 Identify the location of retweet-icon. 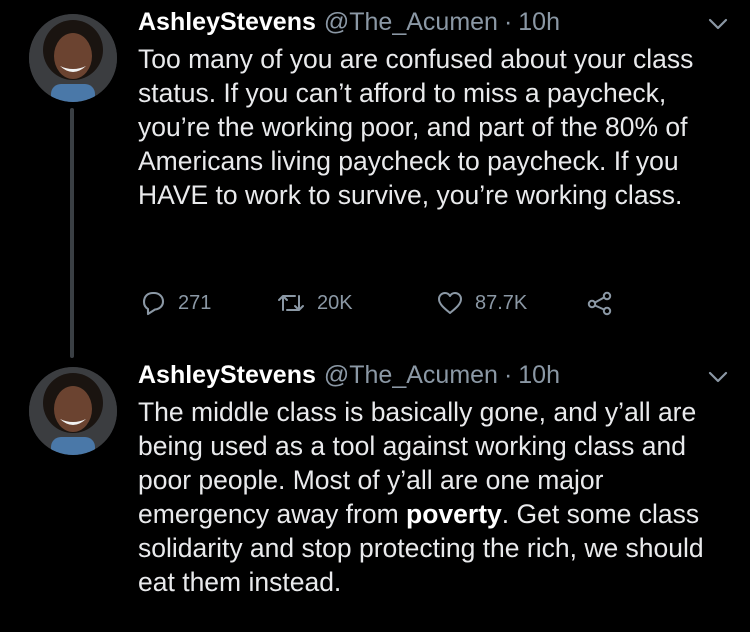
(291, 303).